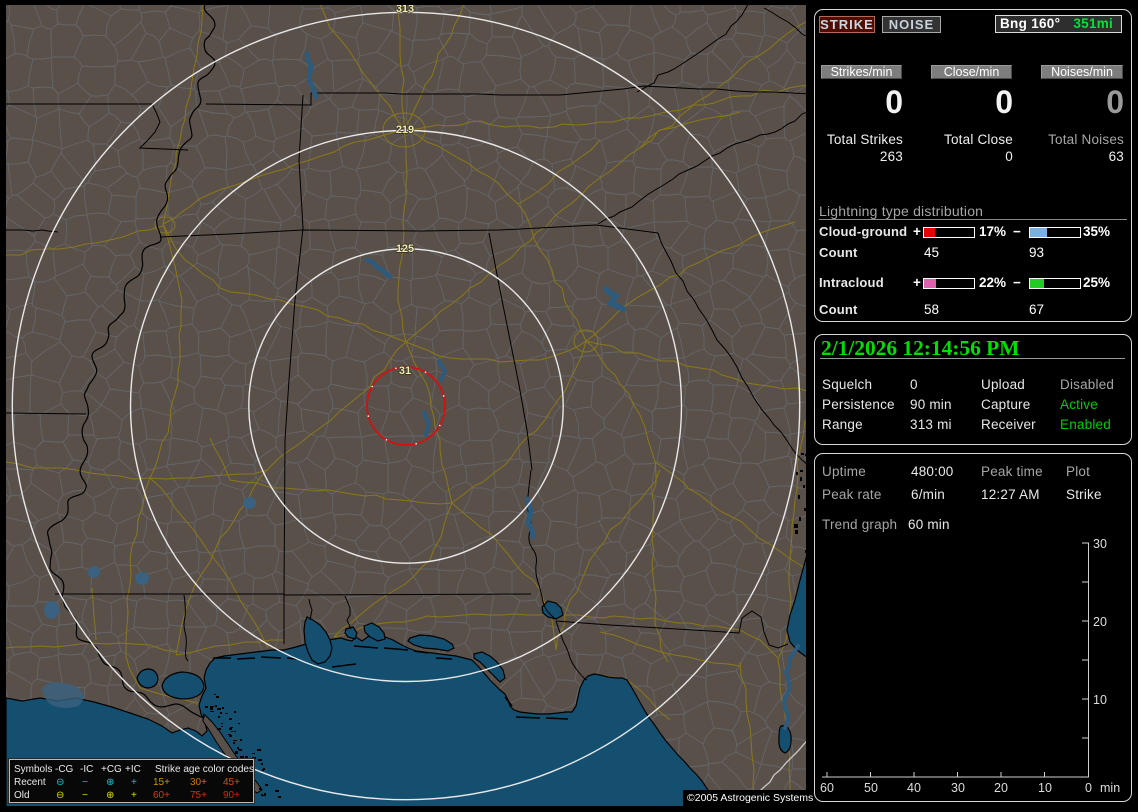 The height and width of the screenshot is (812, 1138). I want to click on svg-text: 0, so click(1088, 788).